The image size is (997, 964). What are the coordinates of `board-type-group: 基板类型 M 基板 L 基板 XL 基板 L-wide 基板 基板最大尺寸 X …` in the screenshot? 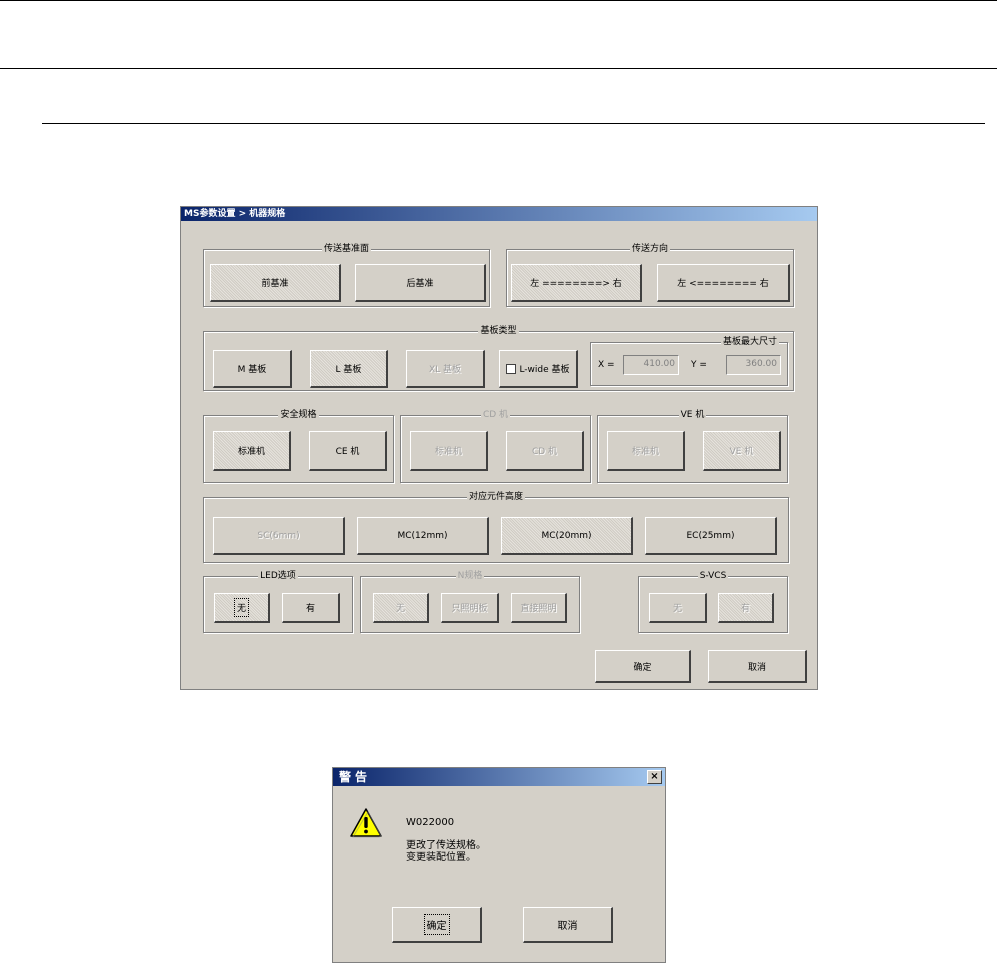 It's located at (498, 358).